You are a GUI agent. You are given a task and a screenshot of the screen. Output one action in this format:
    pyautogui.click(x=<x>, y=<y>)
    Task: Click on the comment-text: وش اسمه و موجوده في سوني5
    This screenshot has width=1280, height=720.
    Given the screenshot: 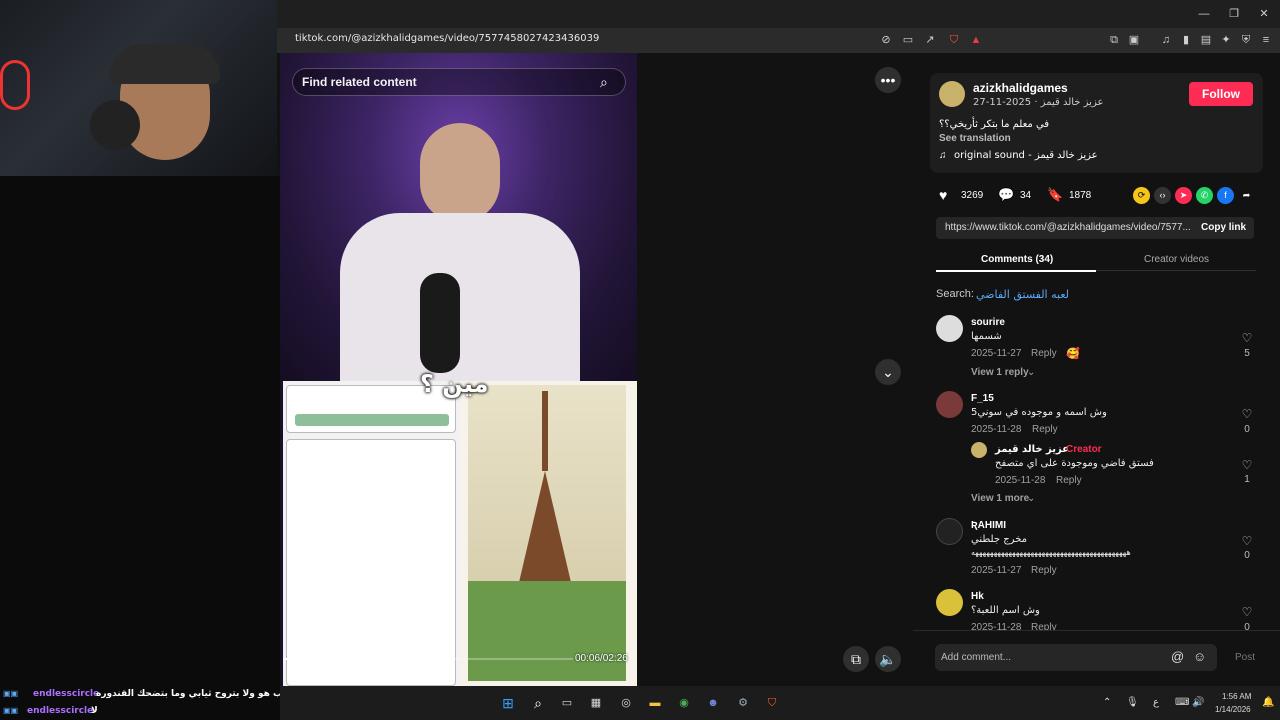 What is the action you would take?
    pyautogui.click(x=1039, y=412)
    